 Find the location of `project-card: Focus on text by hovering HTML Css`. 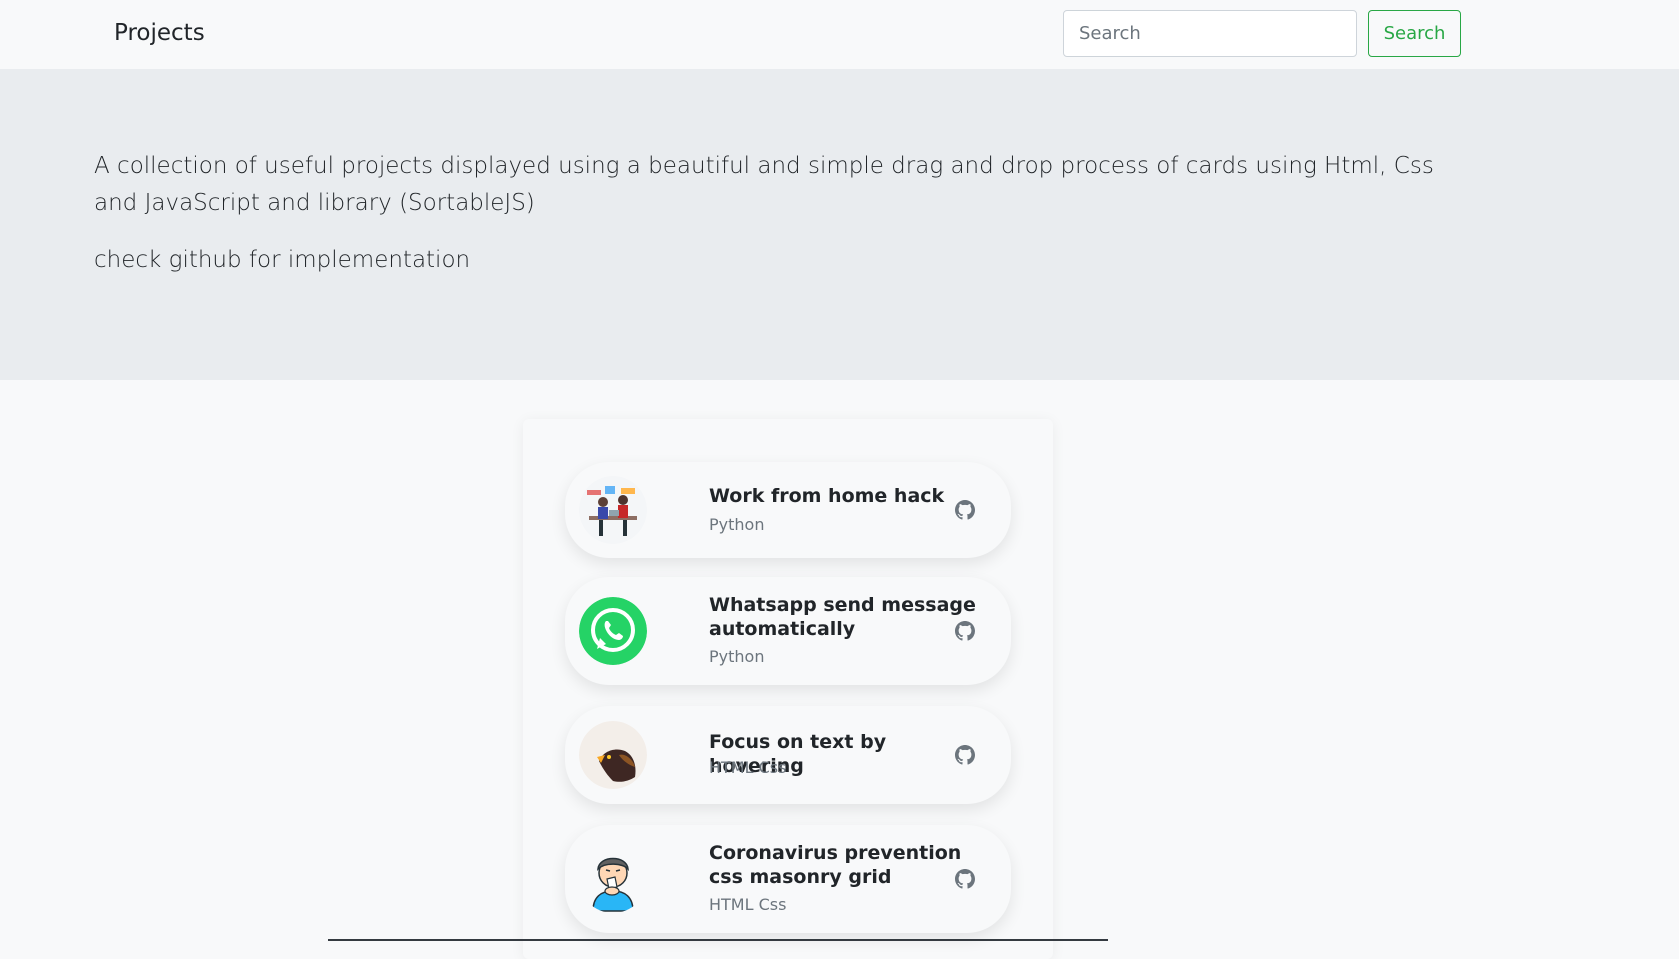

project-card: Focus on text by hovering HTML Css is located at coordinates (788, 755).